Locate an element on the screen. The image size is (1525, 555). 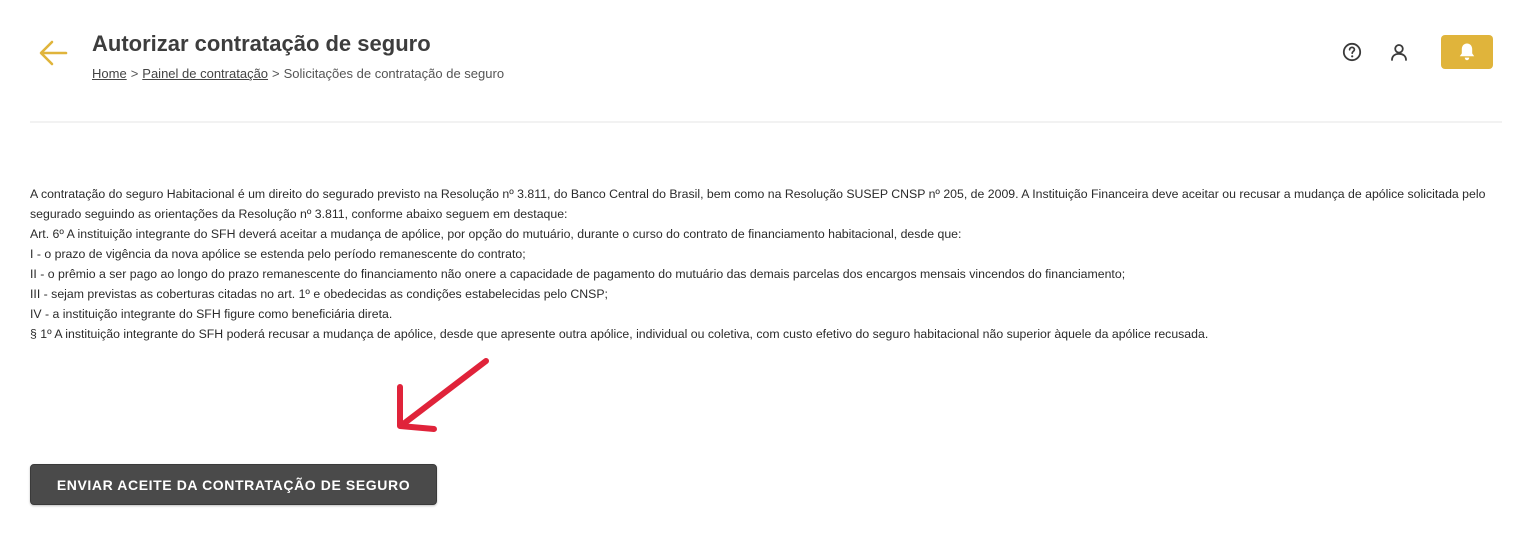
bell-icon is located at coordinates (1467, 52).